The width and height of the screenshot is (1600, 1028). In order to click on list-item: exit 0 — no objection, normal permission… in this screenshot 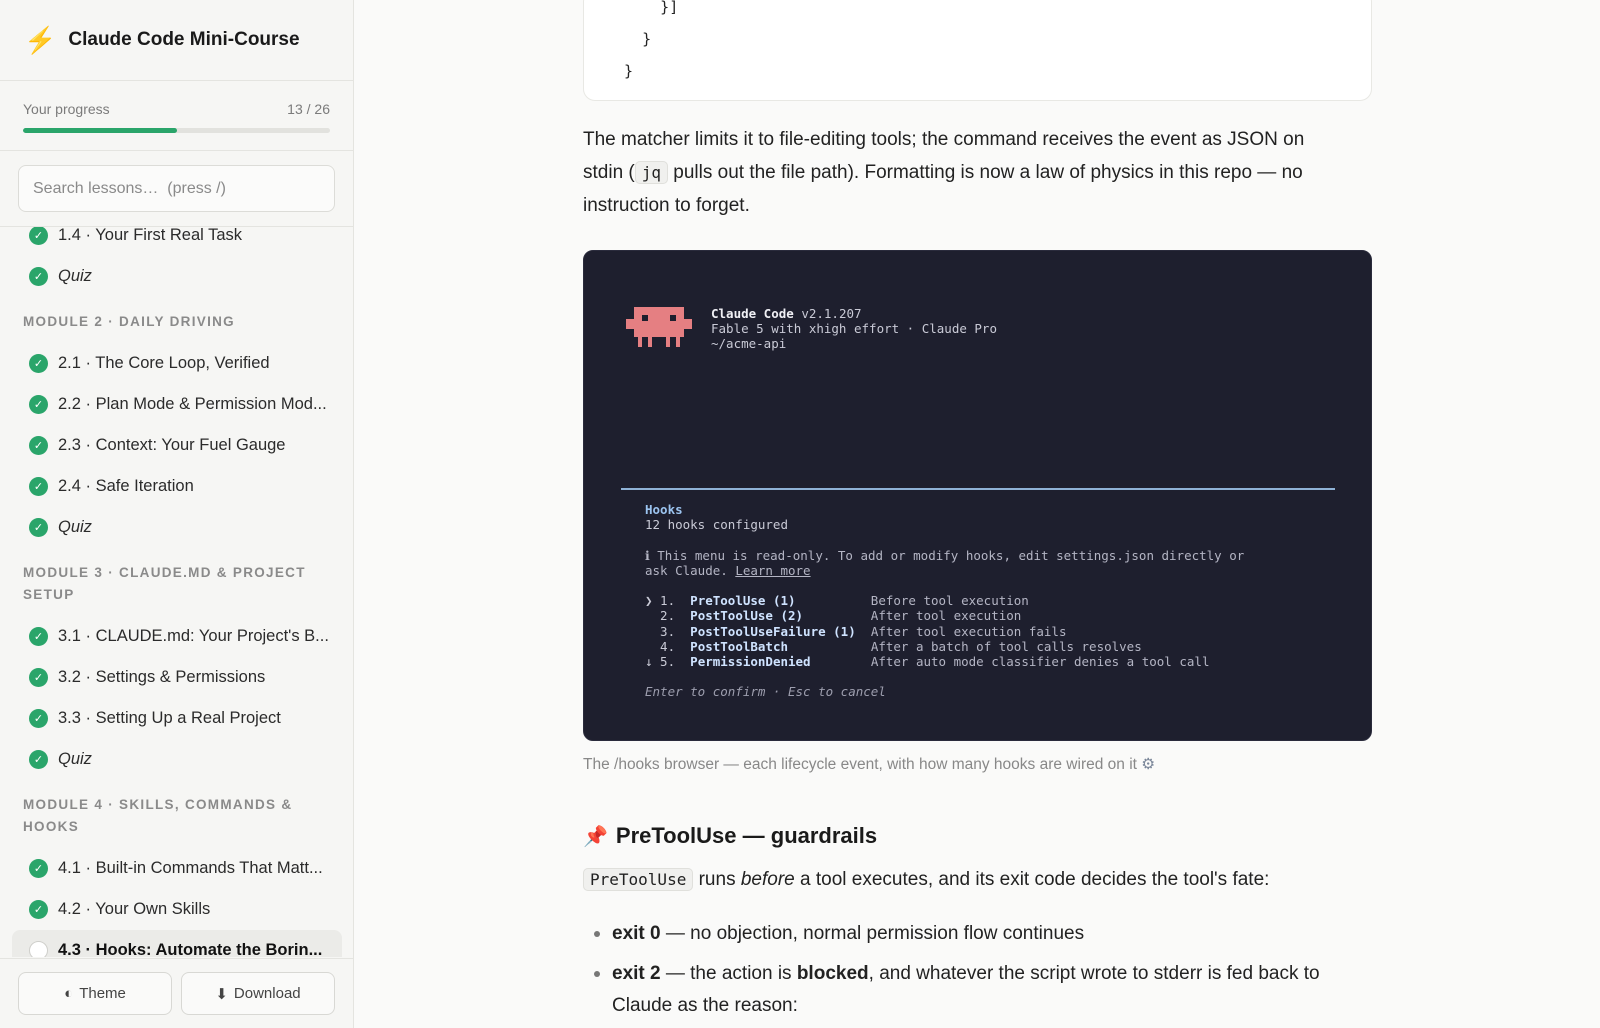, I will do `click(974, 934)`.